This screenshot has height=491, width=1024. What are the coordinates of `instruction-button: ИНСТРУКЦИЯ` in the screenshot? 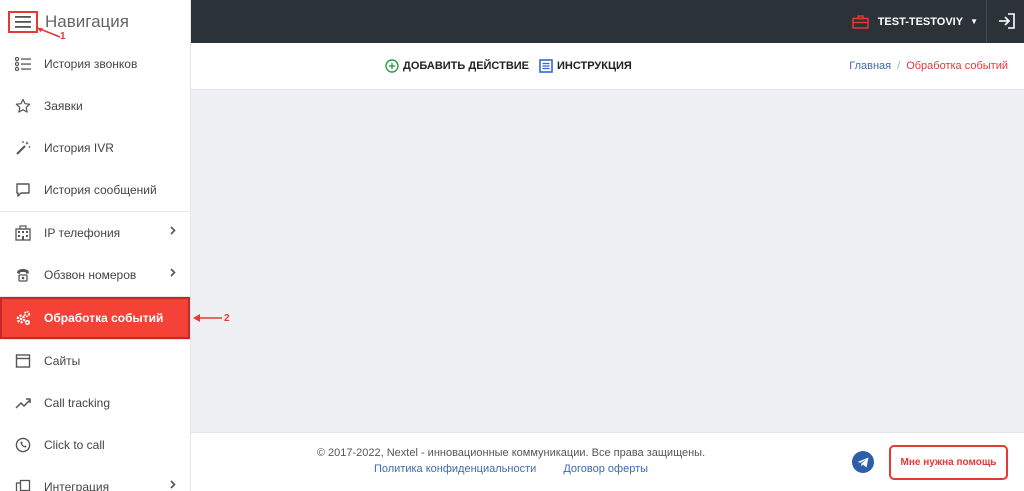 It's located at (585, 66).